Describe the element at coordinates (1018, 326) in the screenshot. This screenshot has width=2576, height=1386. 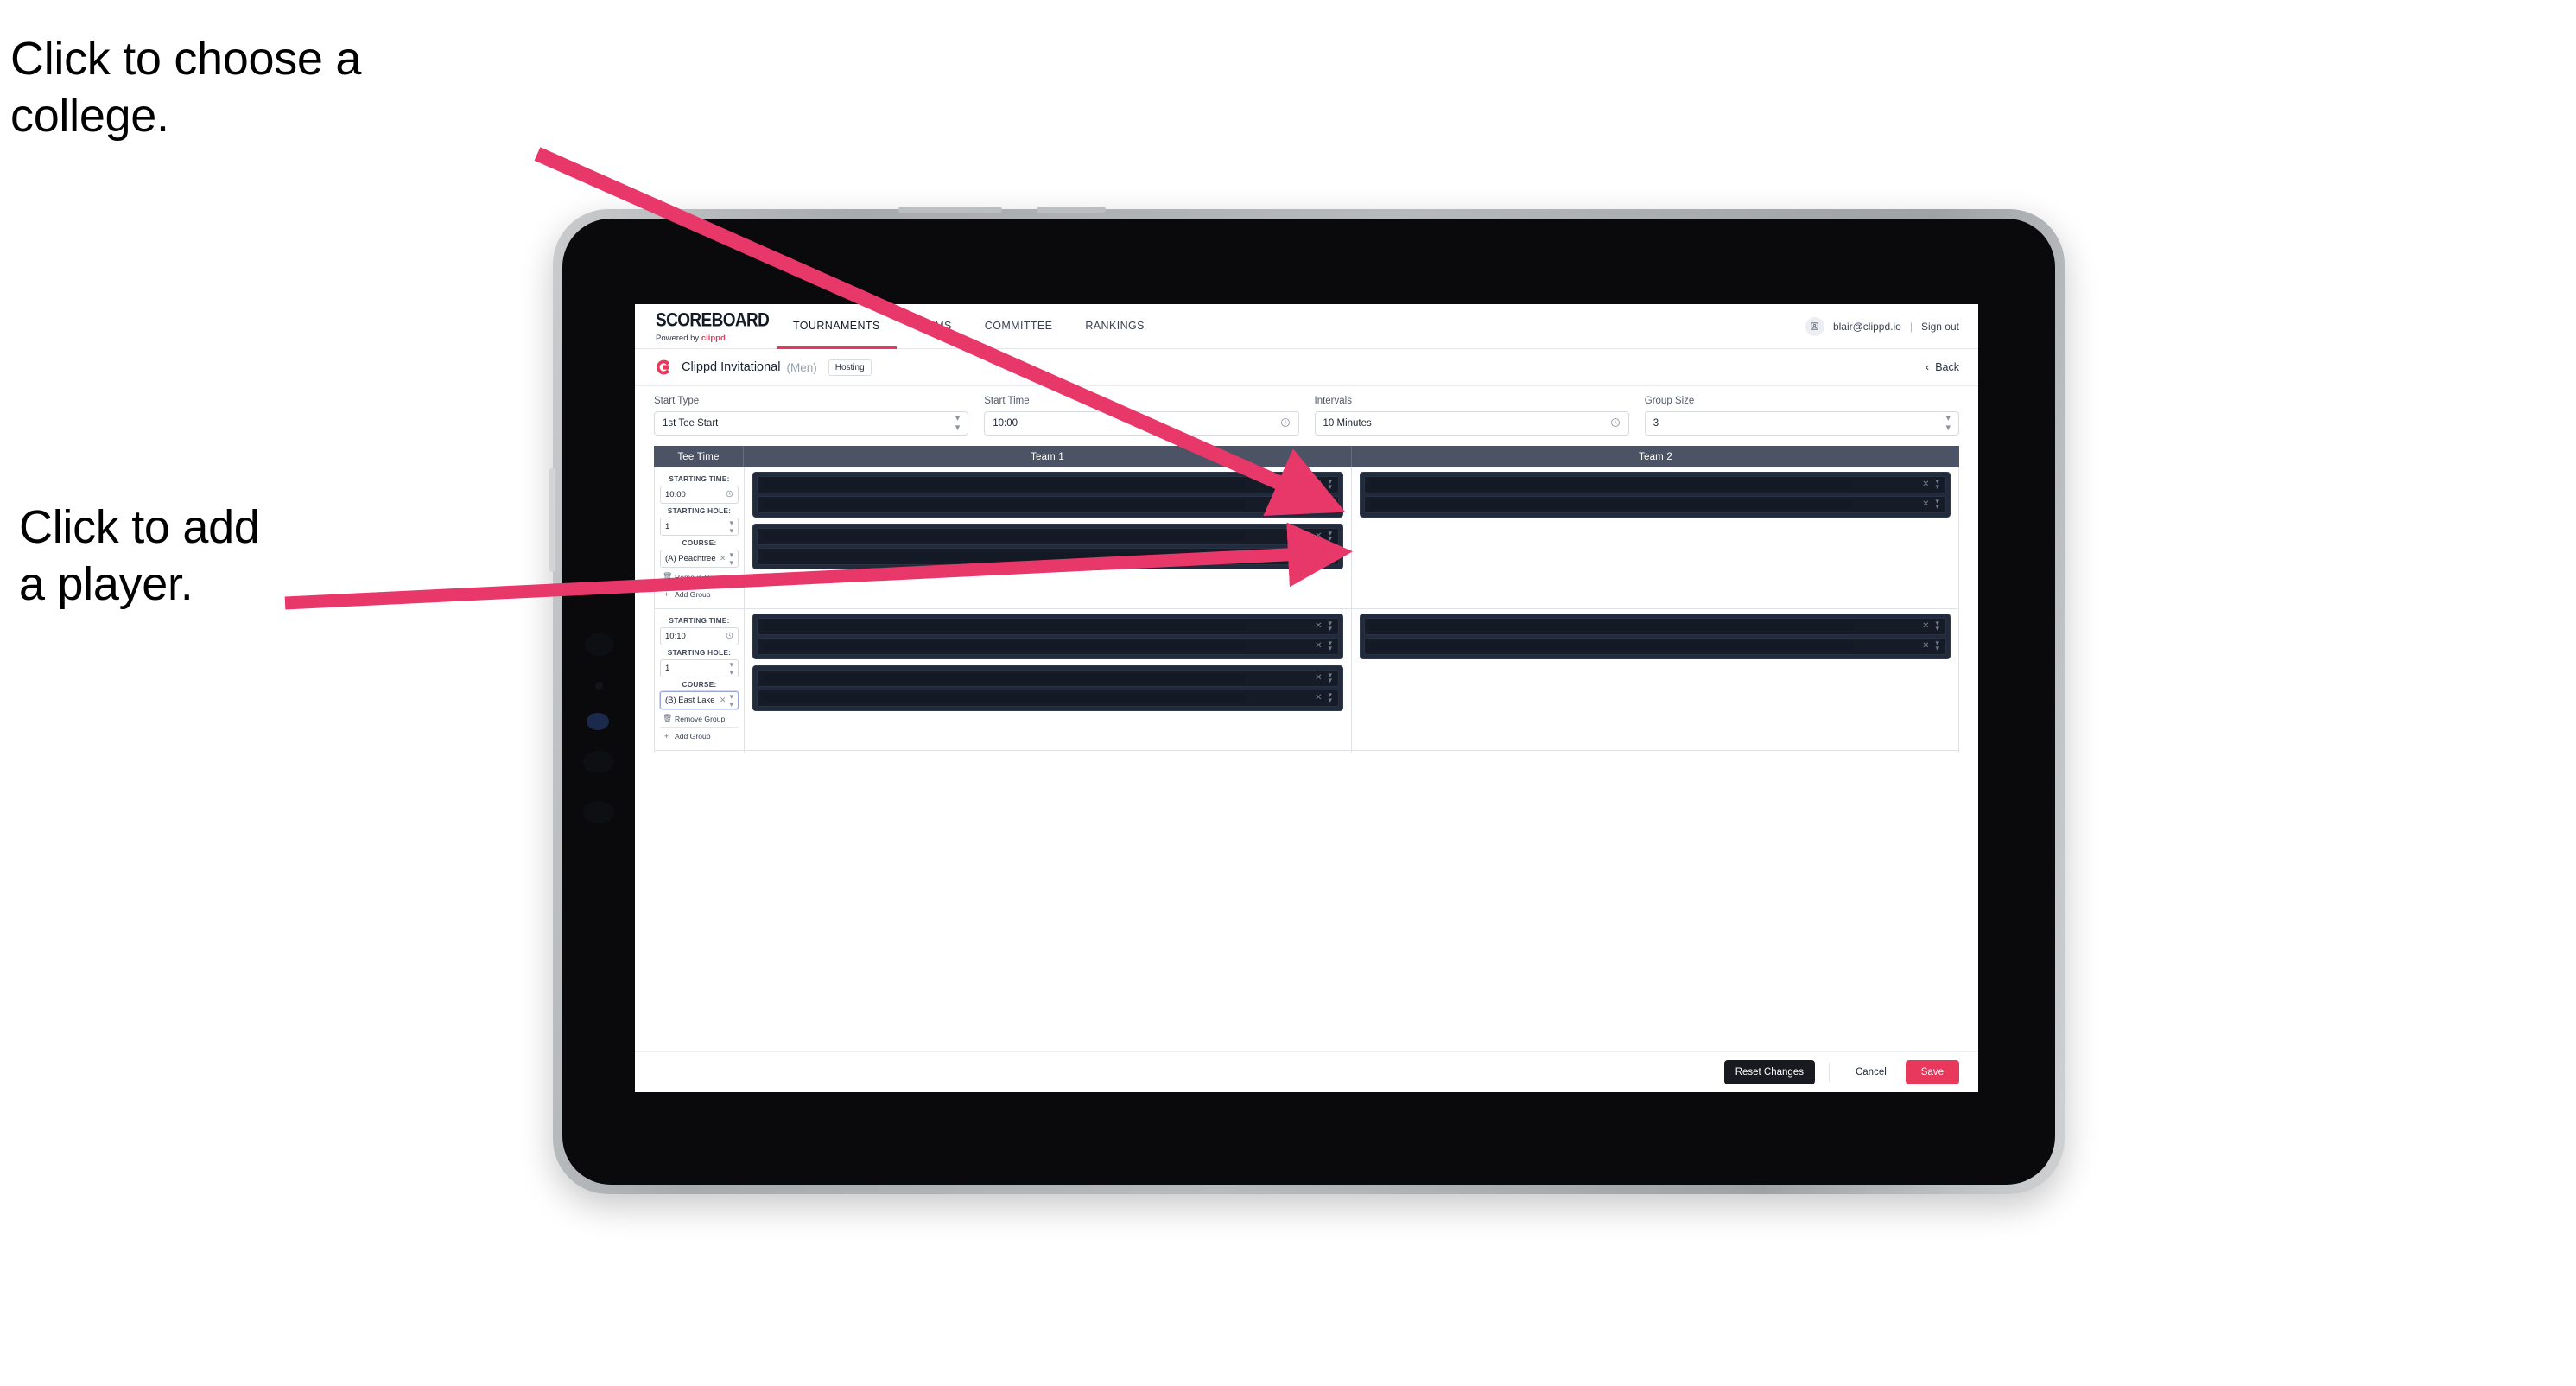
I see `nav-tab-committee: COMMITTEE` at that location.